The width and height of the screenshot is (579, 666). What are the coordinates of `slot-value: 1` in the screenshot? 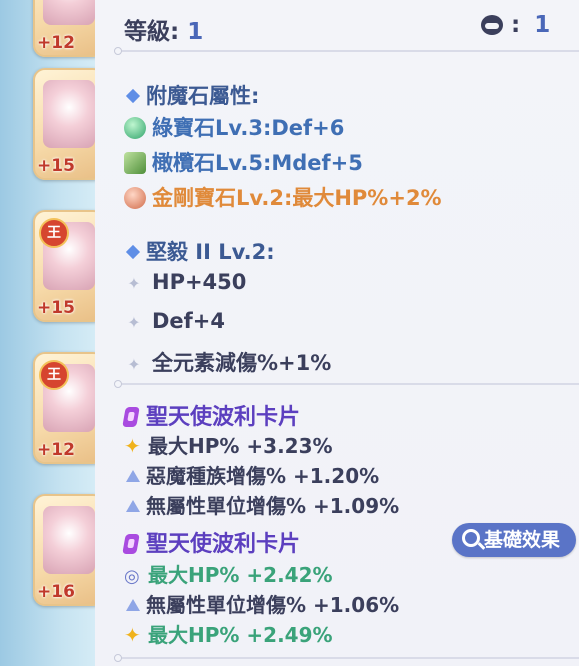 It's located at (542, 25).